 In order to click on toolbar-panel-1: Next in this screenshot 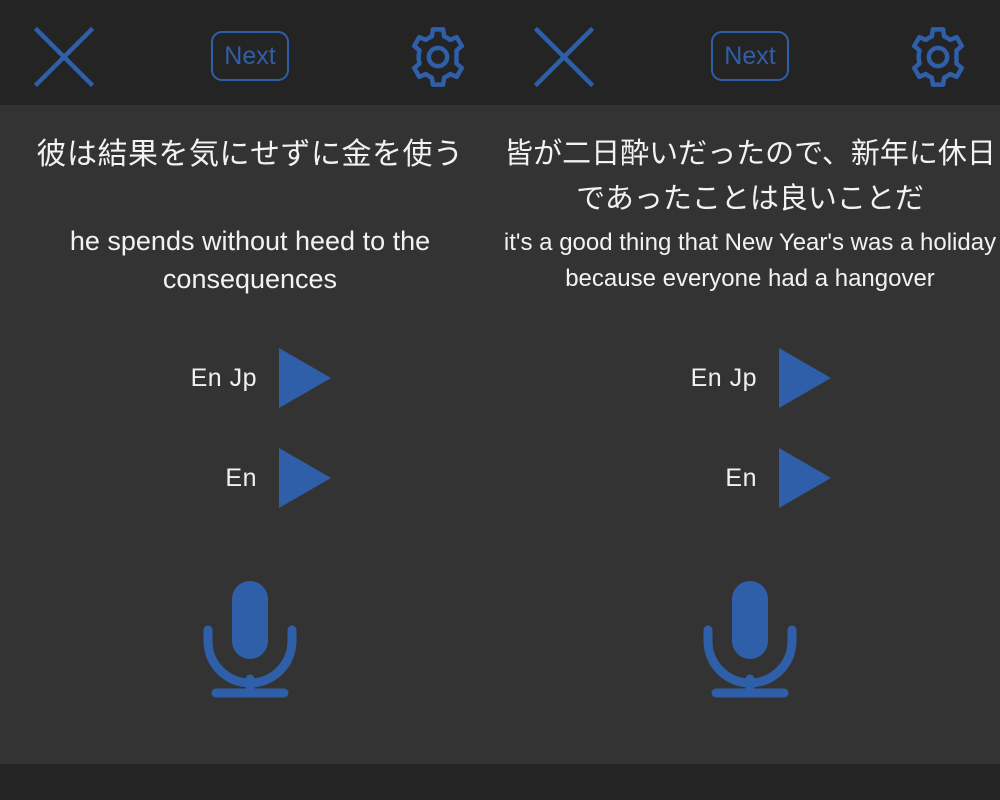, I will do `click(250, 52)`.